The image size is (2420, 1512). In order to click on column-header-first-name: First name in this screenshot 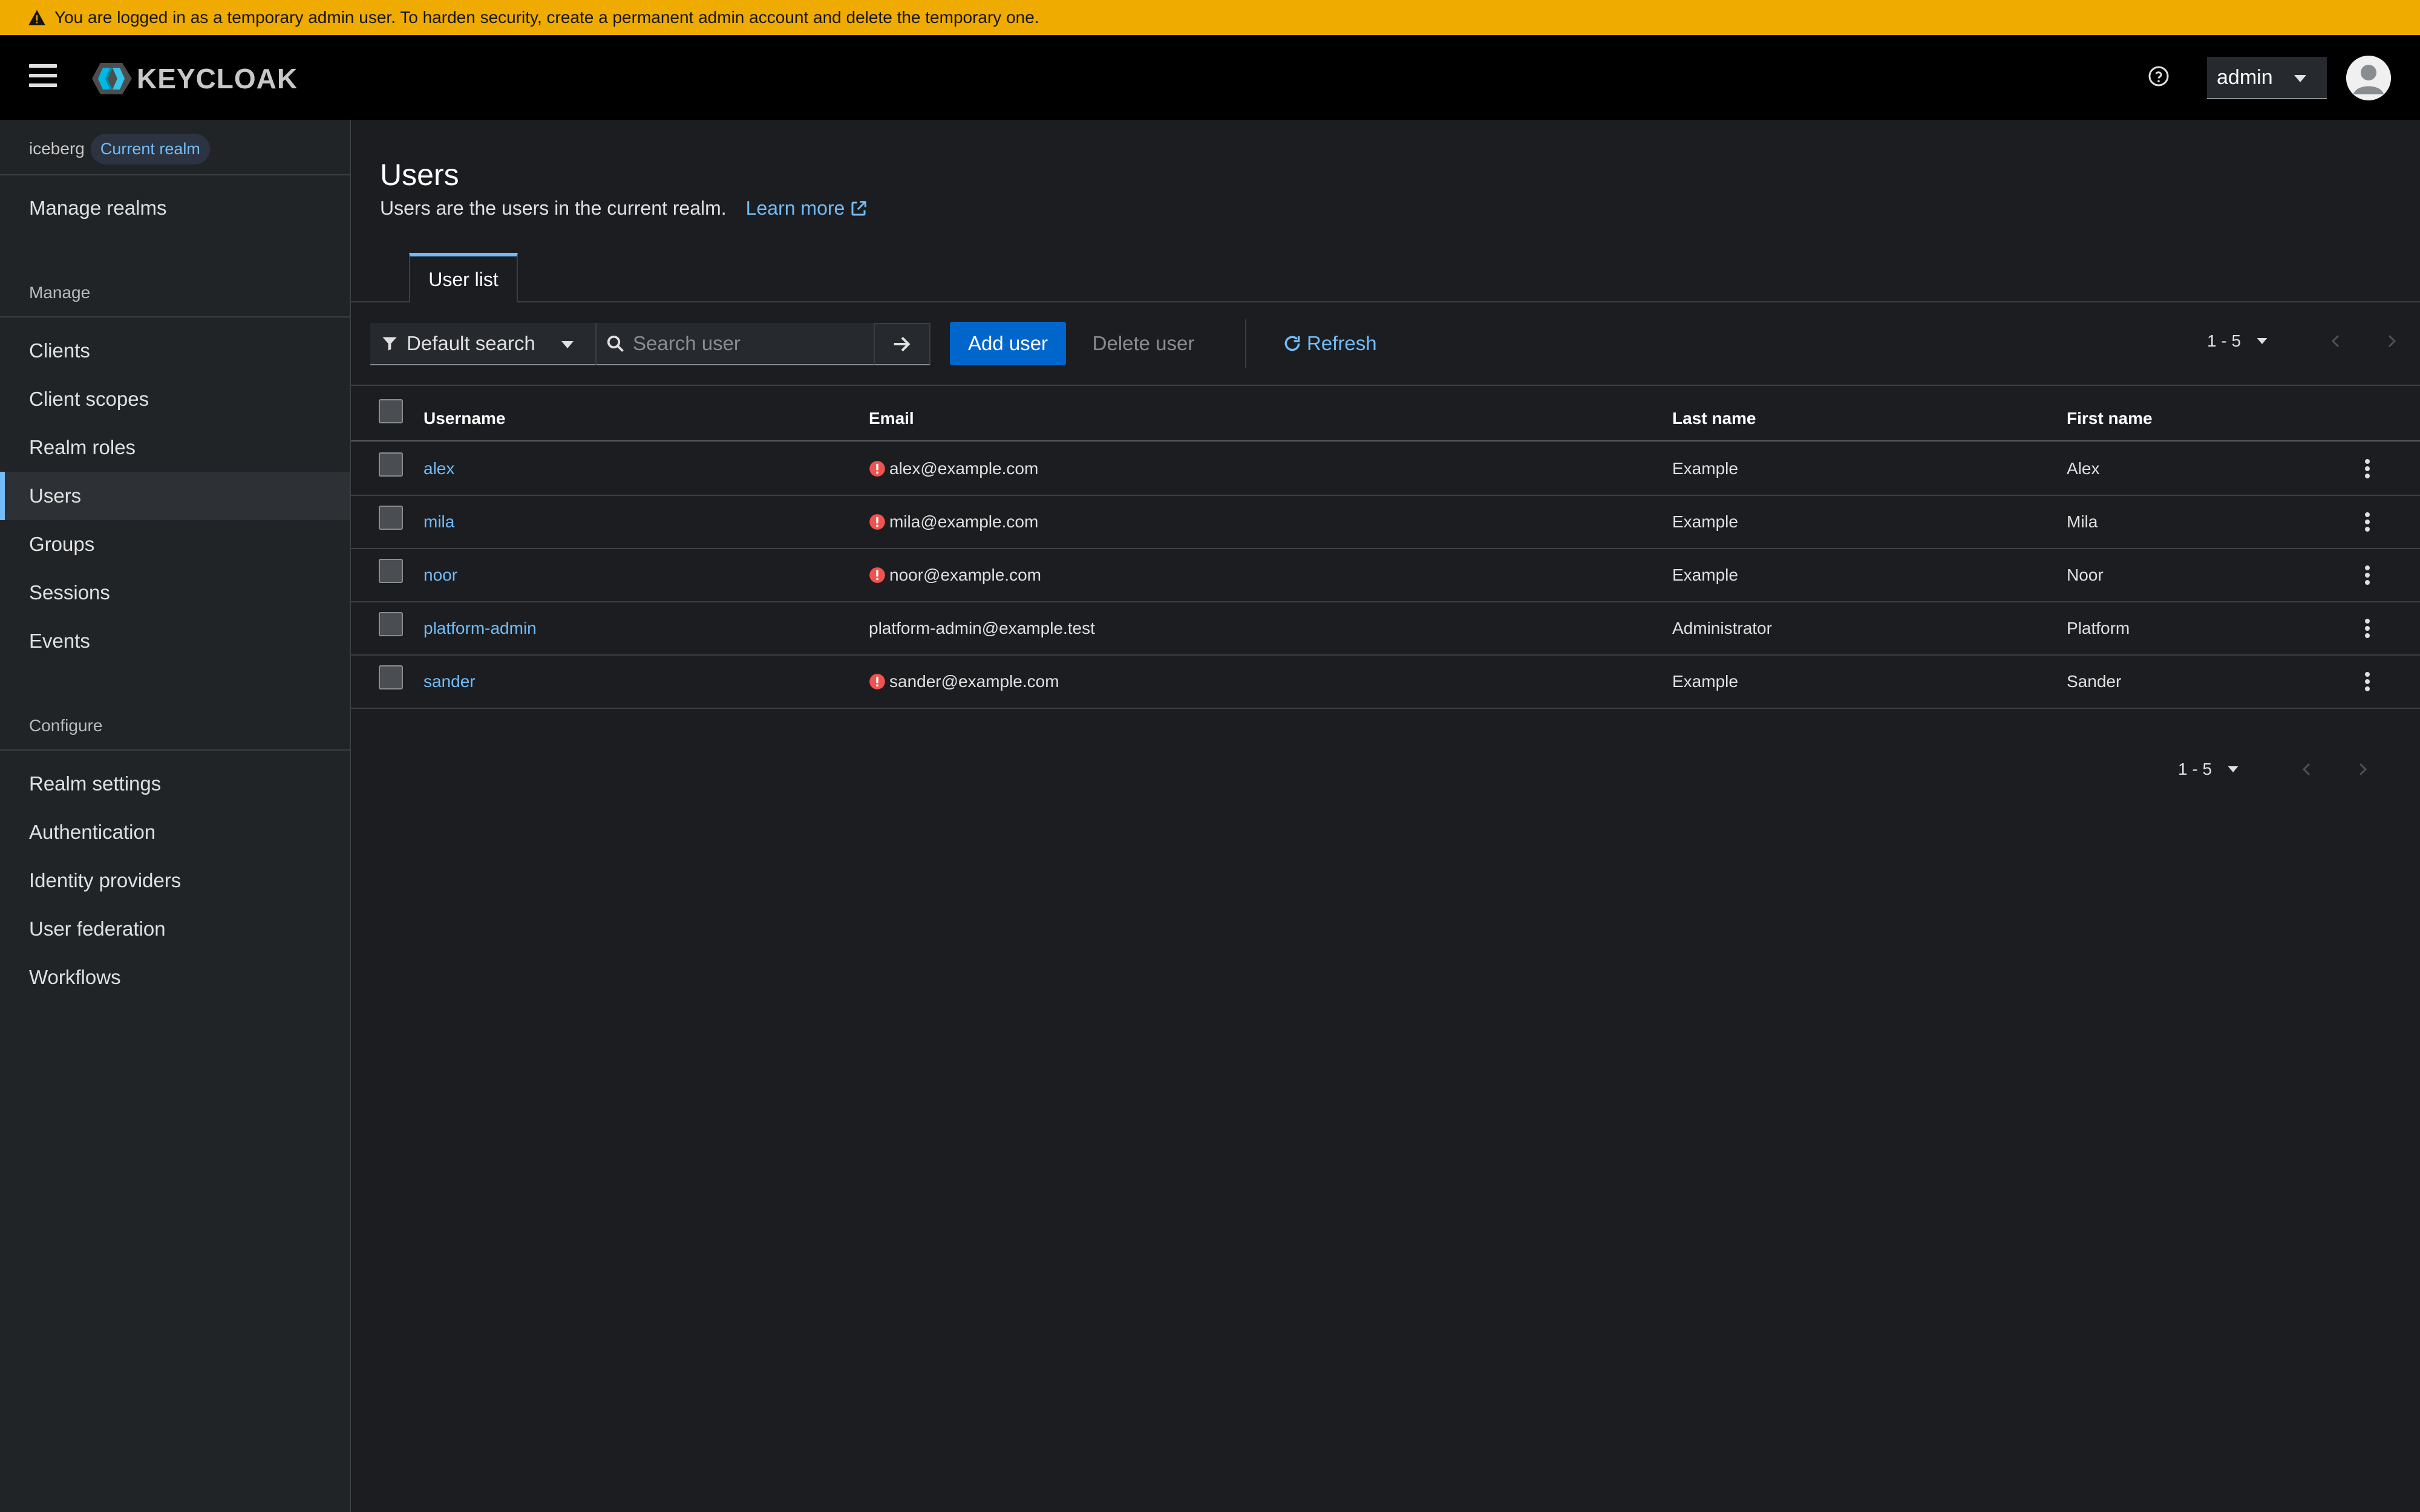, I will do `click(2110, 419)`.